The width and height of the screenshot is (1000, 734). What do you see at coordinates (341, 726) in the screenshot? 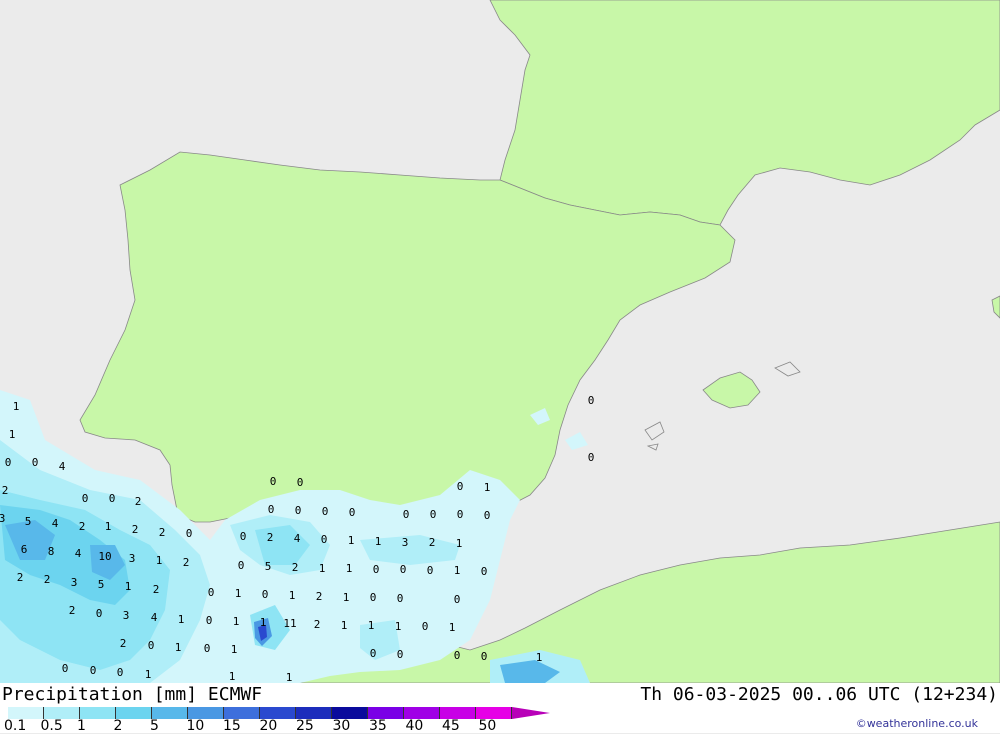
I see `scale-label: 30` at bounding box center [341, 726].